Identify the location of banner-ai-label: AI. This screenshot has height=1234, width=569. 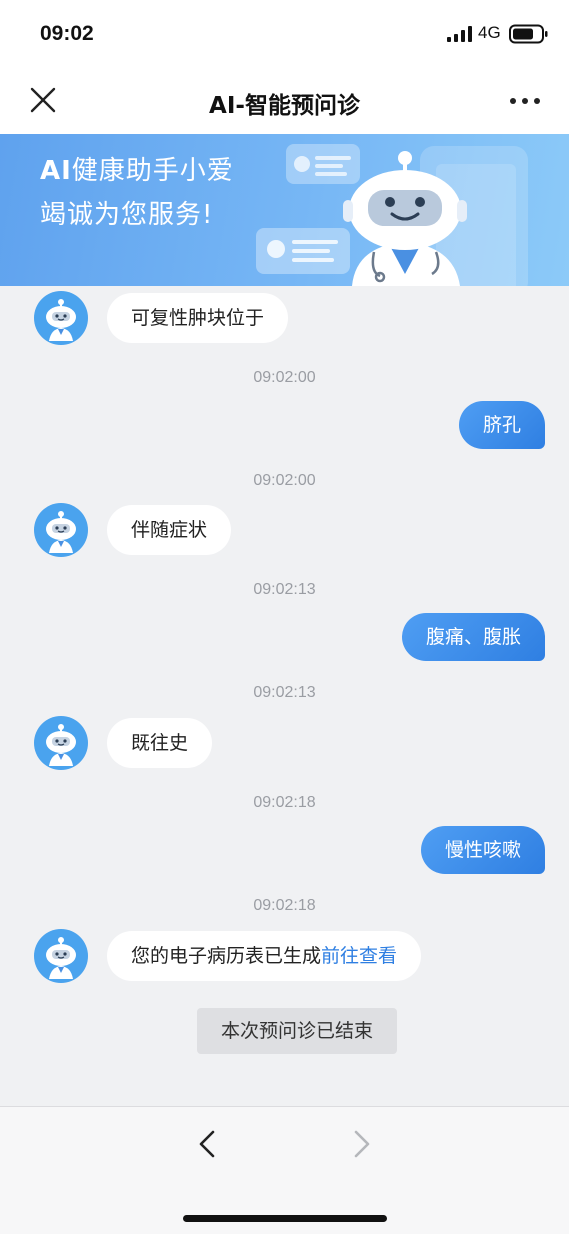
(56, 171).